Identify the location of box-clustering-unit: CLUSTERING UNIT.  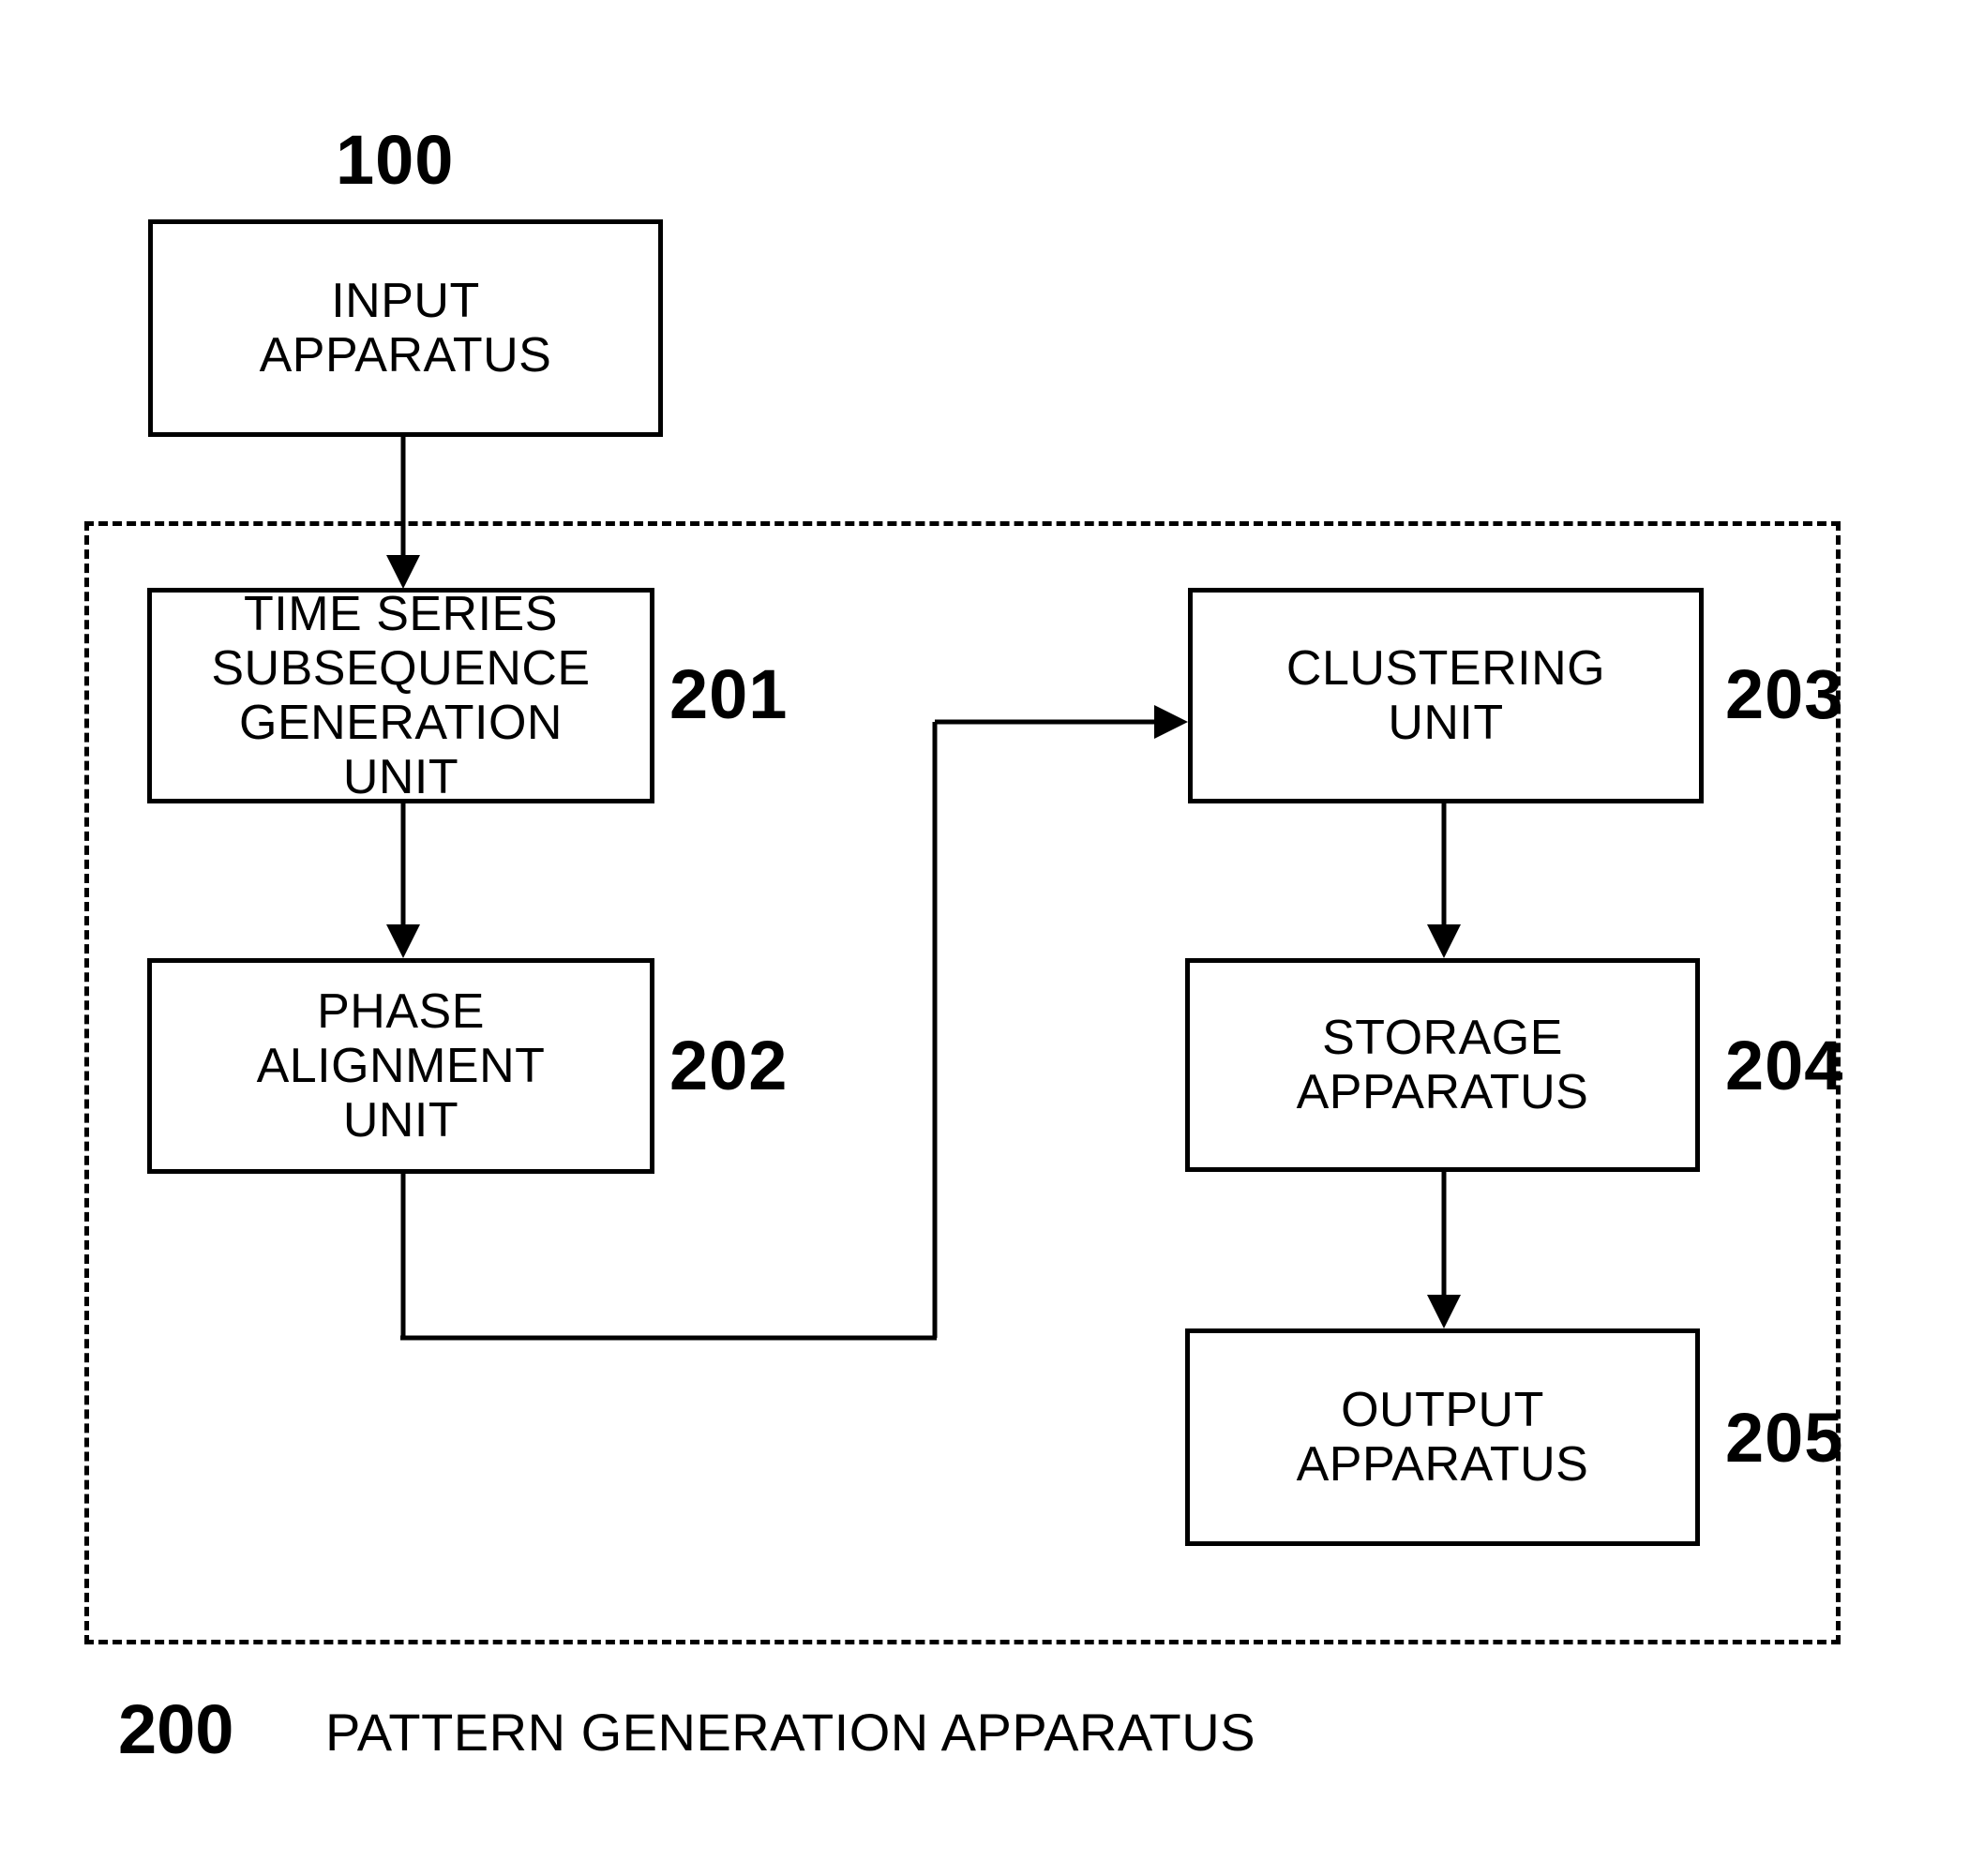
(1446, 695).